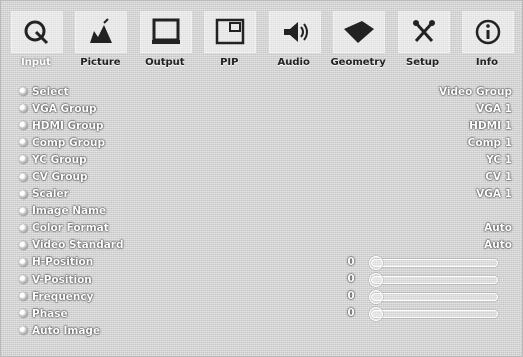 The image size is (523, 357). I want to click on phase-value: 0, so click(351, 313).